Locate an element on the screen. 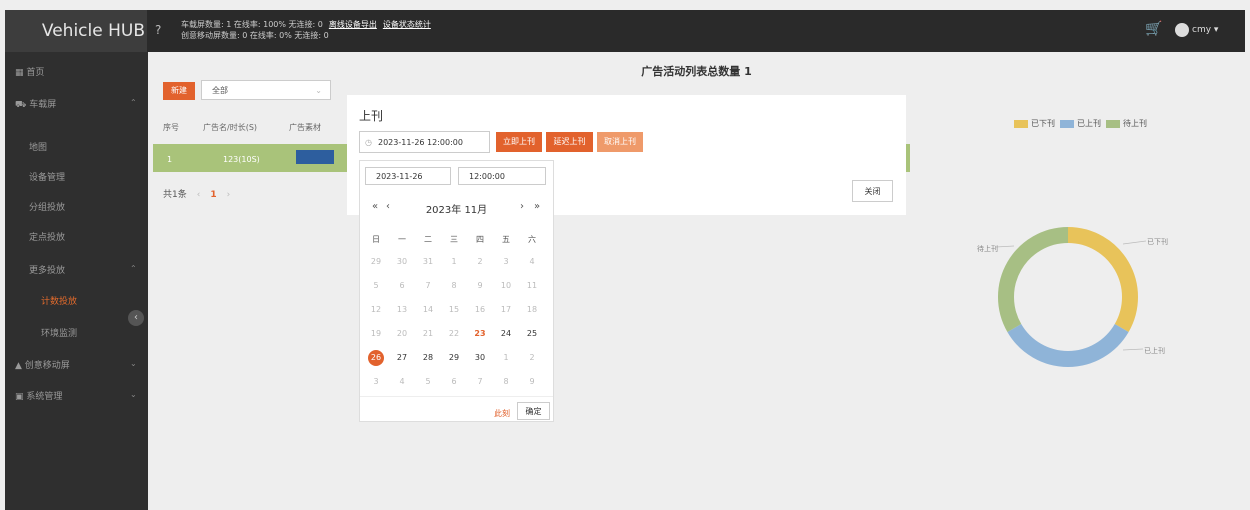 This screenshot has height=510, width=1250. prev-month-button: ‹ is located at coordinates (388, 206).